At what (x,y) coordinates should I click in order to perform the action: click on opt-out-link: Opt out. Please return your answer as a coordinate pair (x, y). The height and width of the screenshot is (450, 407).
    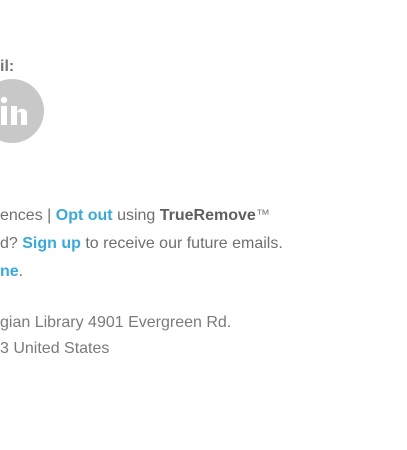
    Looking at the image, I should click on (84, 215).